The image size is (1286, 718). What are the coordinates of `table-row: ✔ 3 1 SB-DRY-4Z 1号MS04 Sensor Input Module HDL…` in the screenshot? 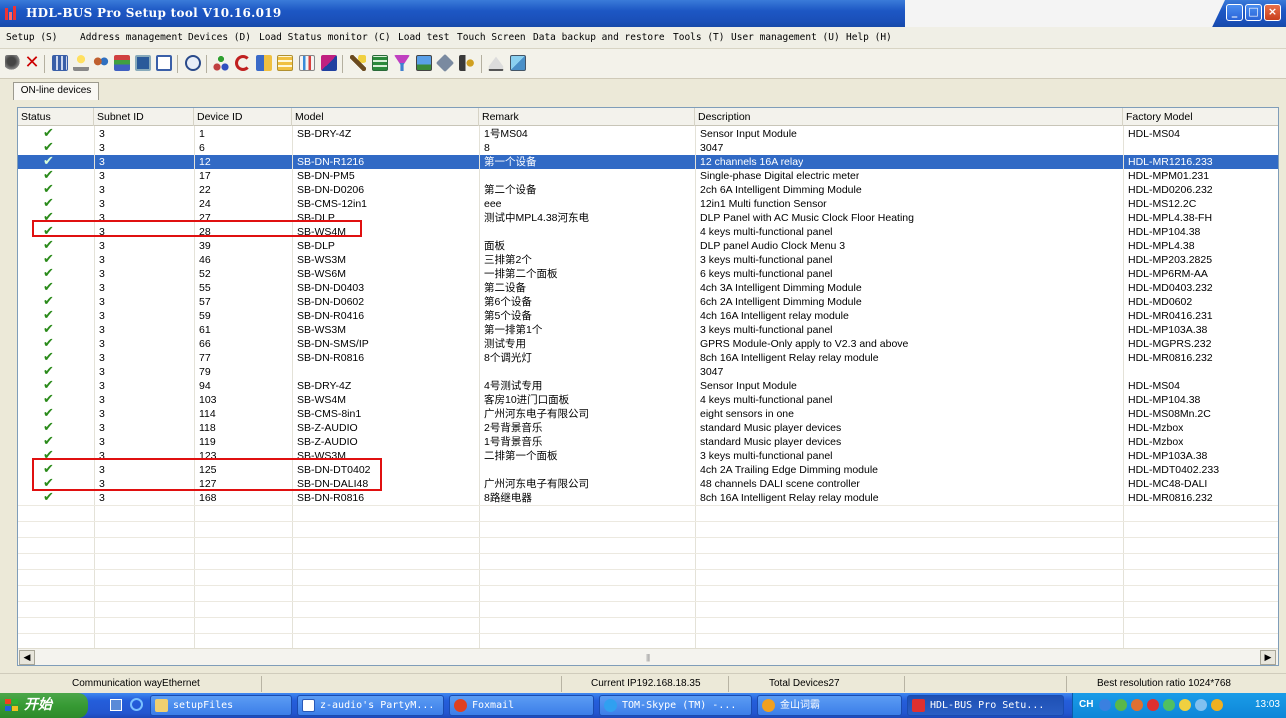 It's located at (648, 134).